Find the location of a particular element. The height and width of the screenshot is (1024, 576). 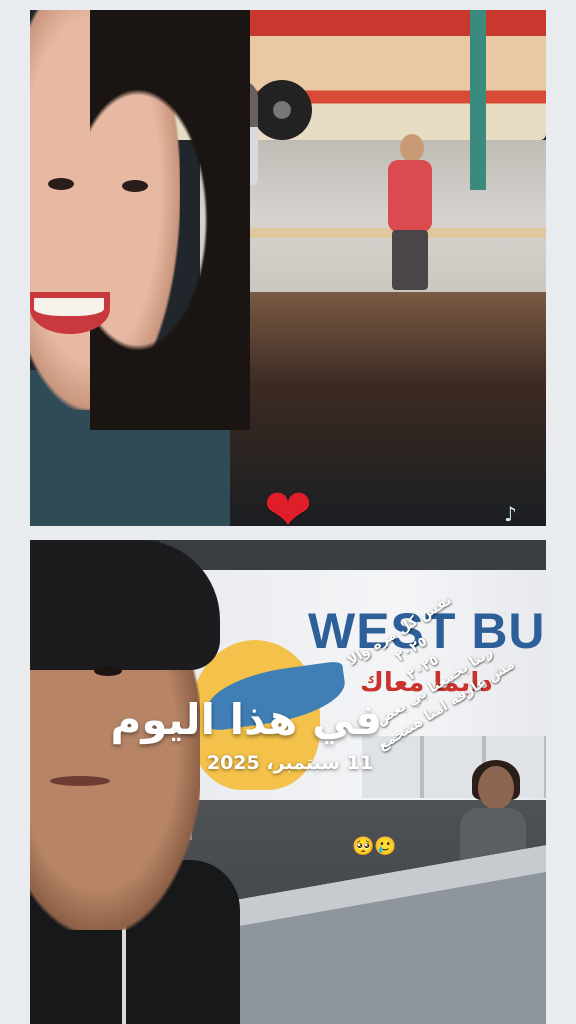

teeth is located at coordinates (69, 307).